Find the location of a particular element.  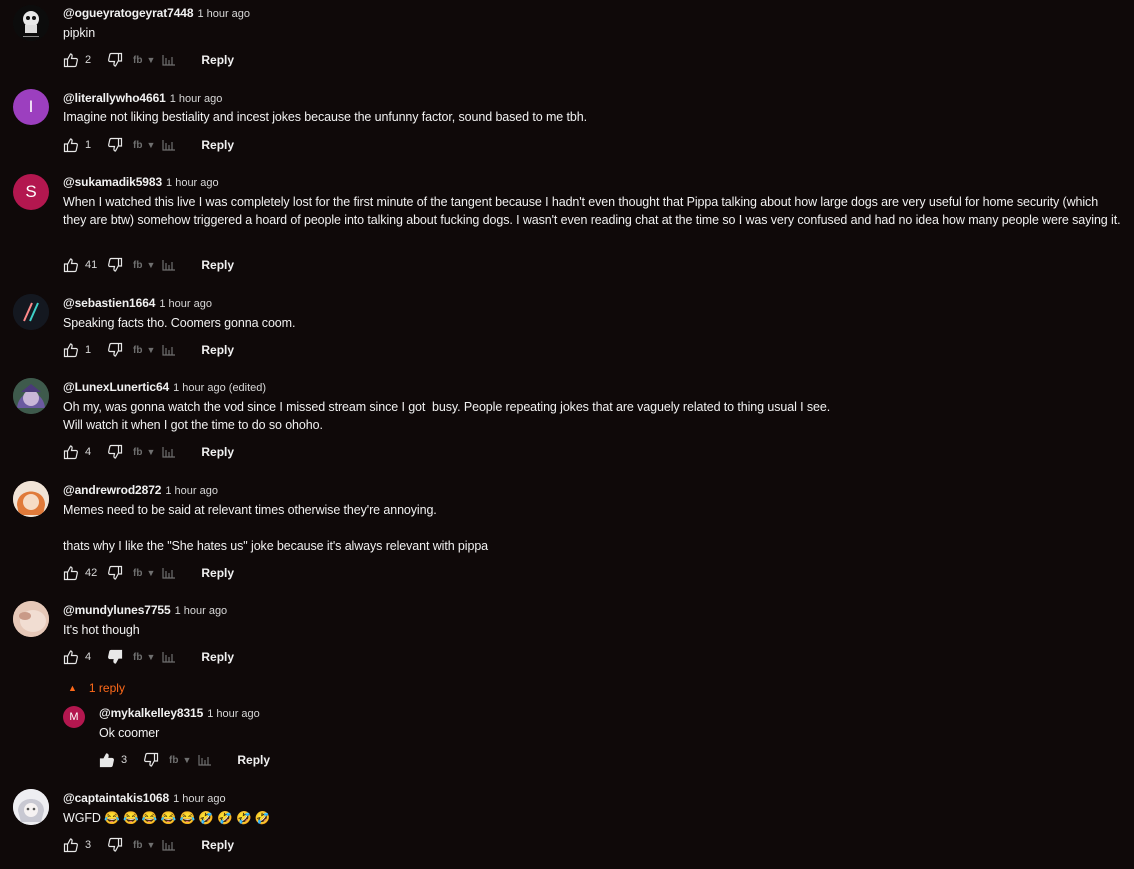

dislike-icon-filled is located at coordinates (115, 657).